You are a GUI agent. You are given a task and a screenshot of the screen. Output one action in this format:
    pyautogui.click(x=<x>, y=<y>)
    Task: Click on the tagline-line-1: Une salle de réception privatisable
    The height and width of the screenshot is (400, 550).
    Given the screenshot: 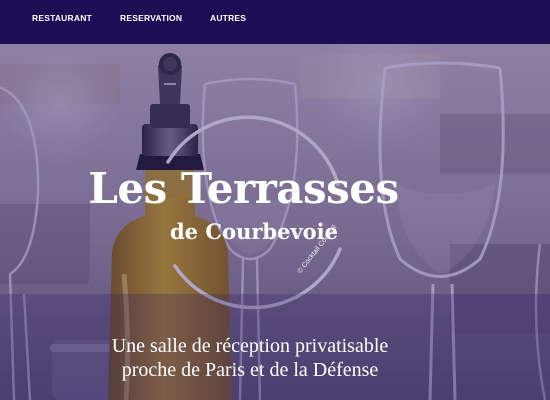 What is the action you would take?
    pyautogui.click(x=250, y=346)
    